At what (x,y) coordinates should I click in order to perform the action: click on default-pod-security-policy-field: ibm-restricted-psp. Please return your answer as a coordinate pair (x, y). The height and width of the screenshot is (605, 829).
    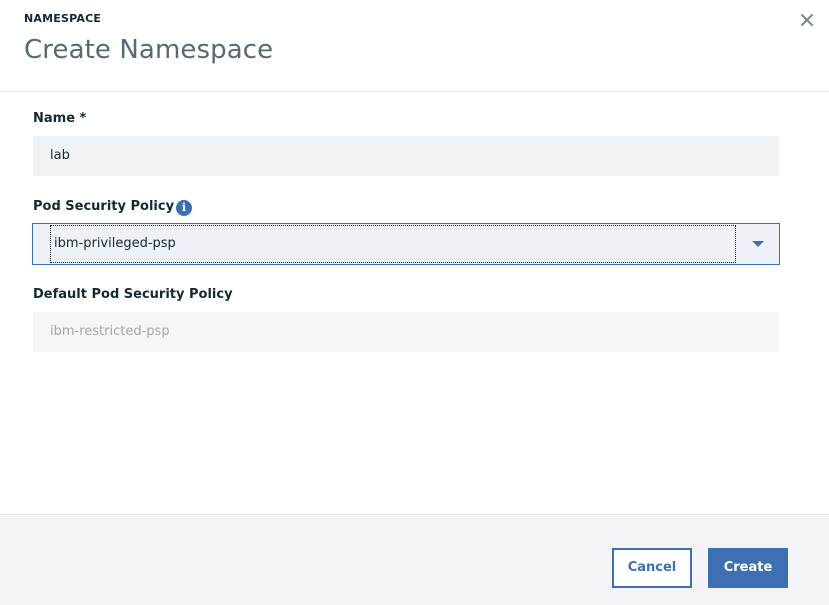
    Looking at the image, I should click on (406, 332).